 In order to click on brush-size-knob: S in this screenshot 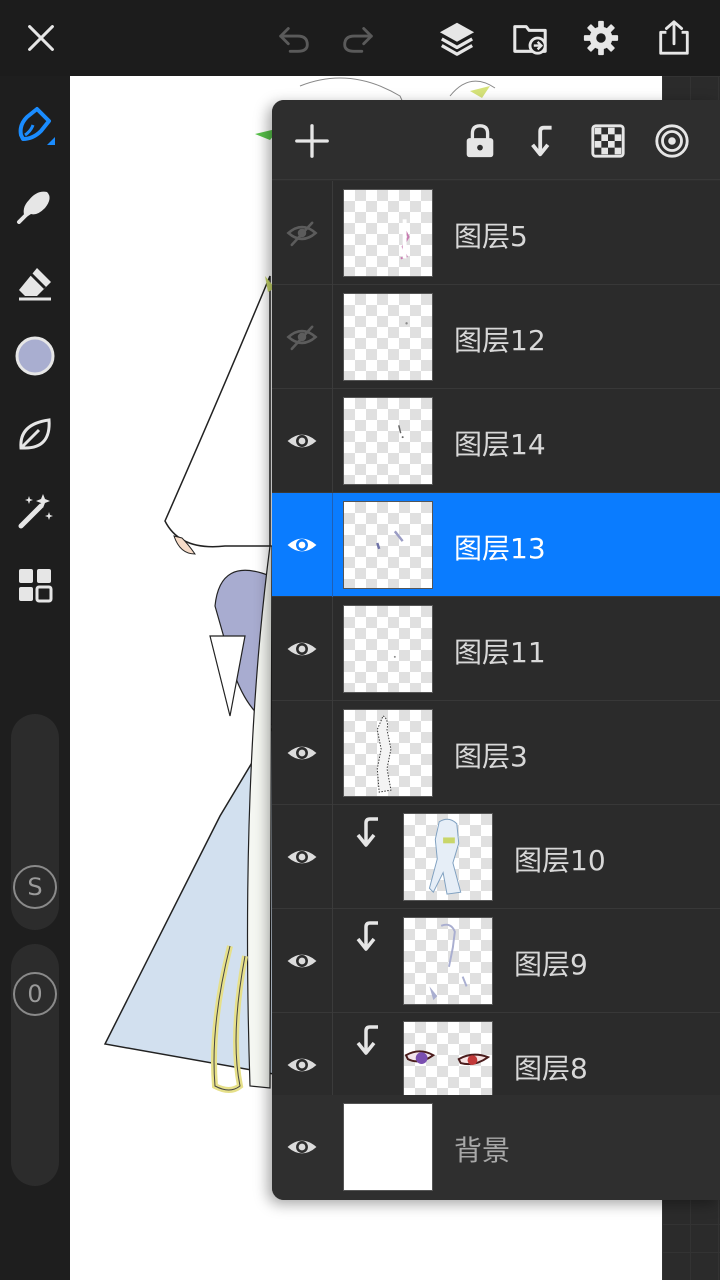, I will do `click(35, 887)`.